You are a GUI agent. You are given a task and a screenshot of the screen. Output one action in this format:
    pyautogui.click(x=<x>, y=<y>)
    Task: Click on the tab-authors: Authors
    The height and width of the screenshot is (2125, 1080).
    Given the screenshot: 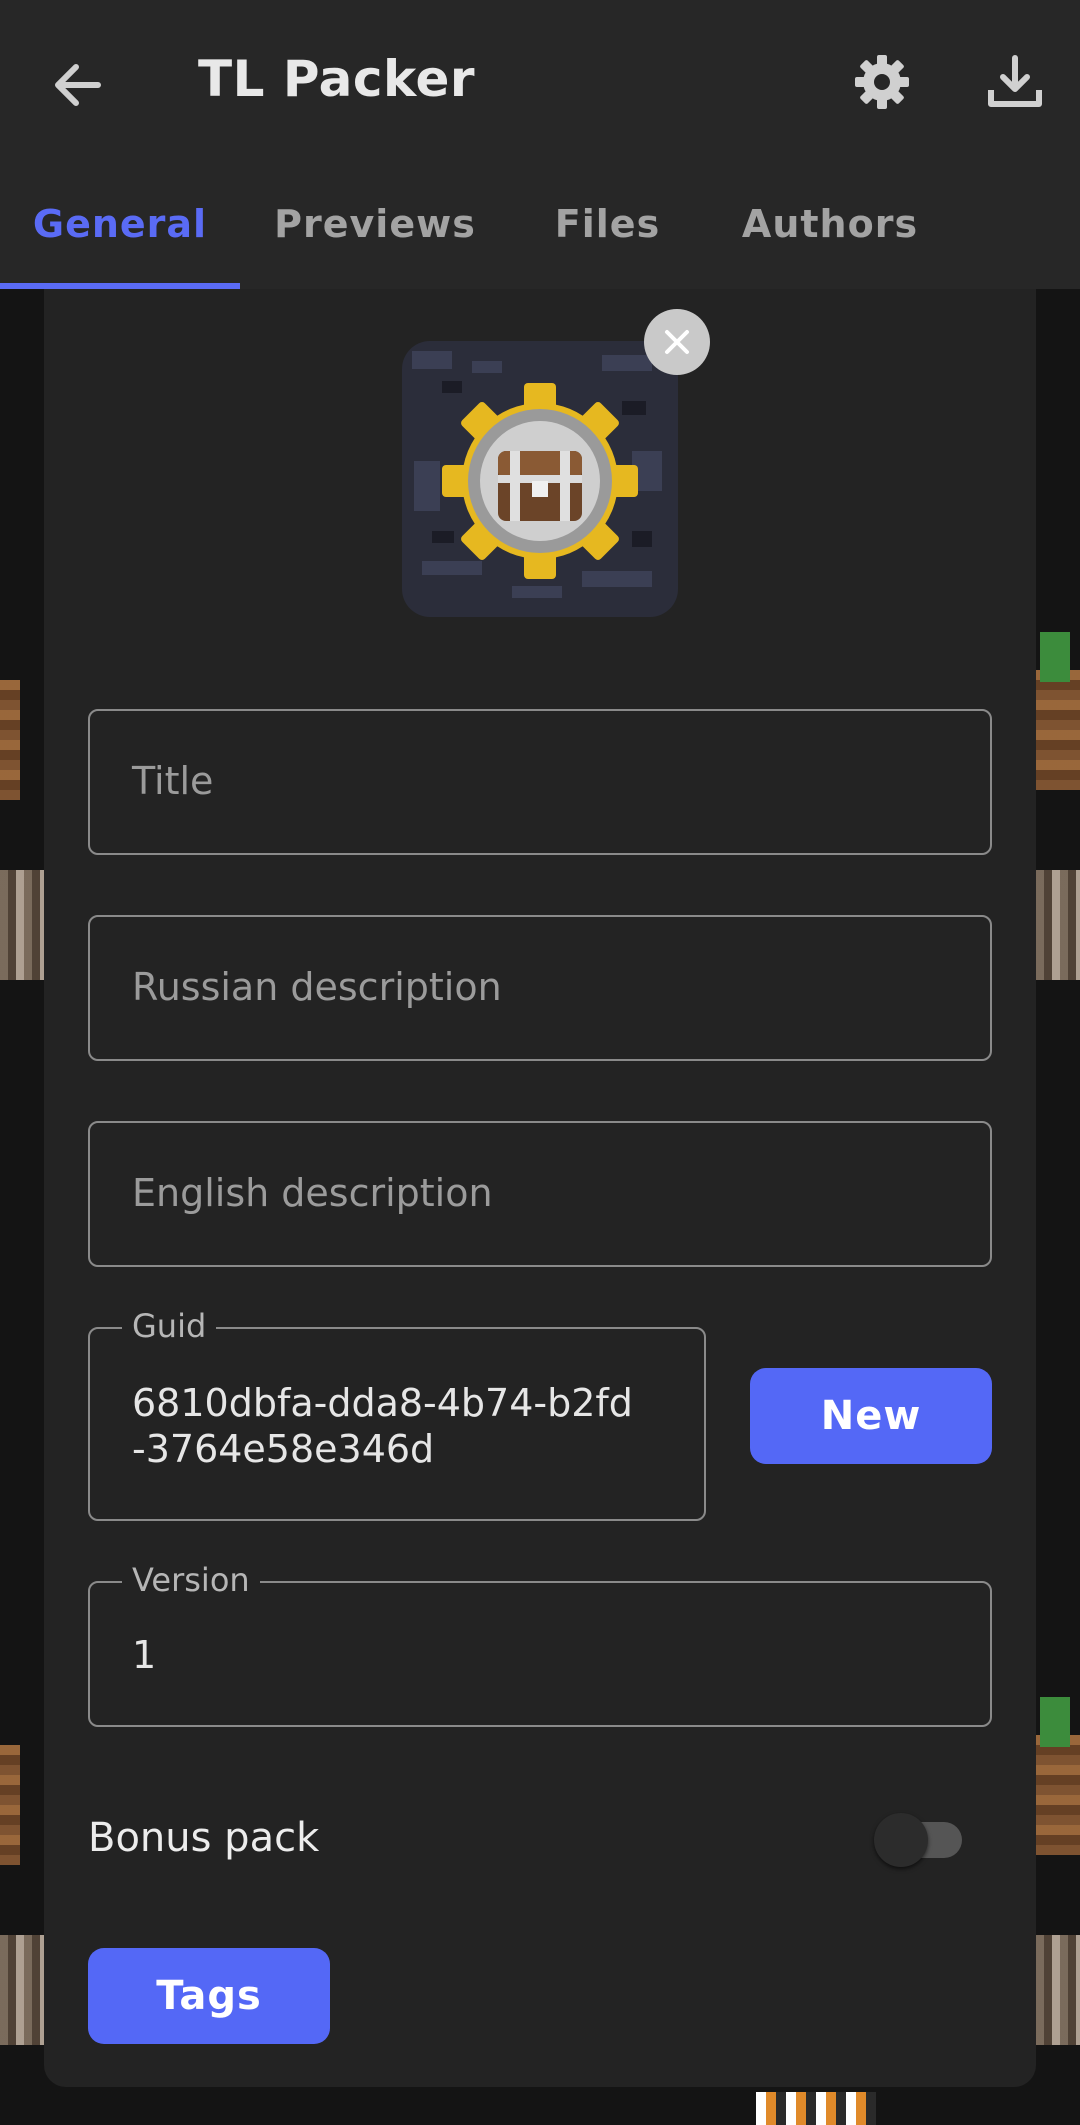 What is the action you would take?
    pyautogui.click(x=830, y=227)
    